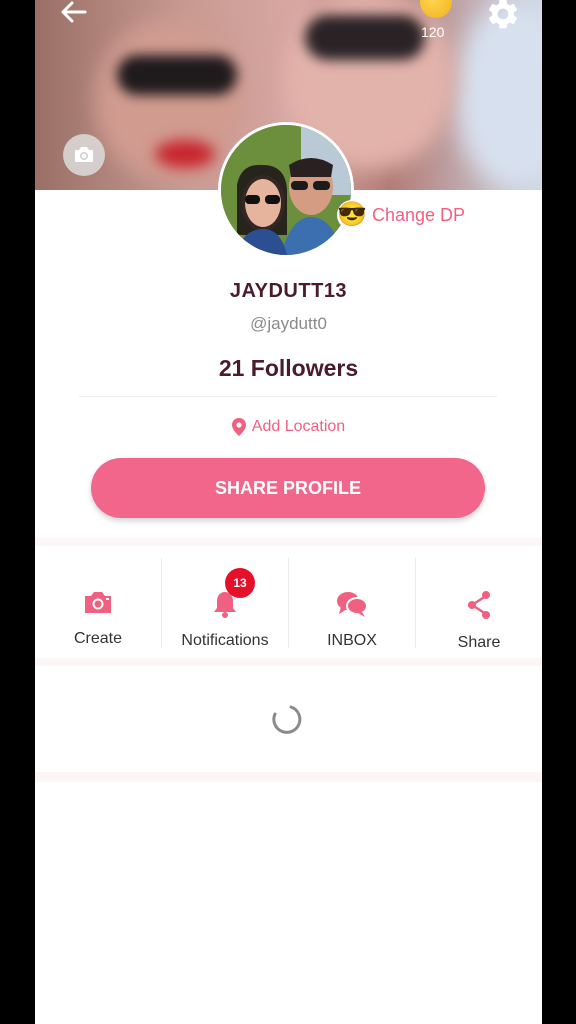  What do you see at coordinates (352, 215) in the screenshot?
I see `sunglasses-emoji-icon: 😎` at bounding box center [352, 215].